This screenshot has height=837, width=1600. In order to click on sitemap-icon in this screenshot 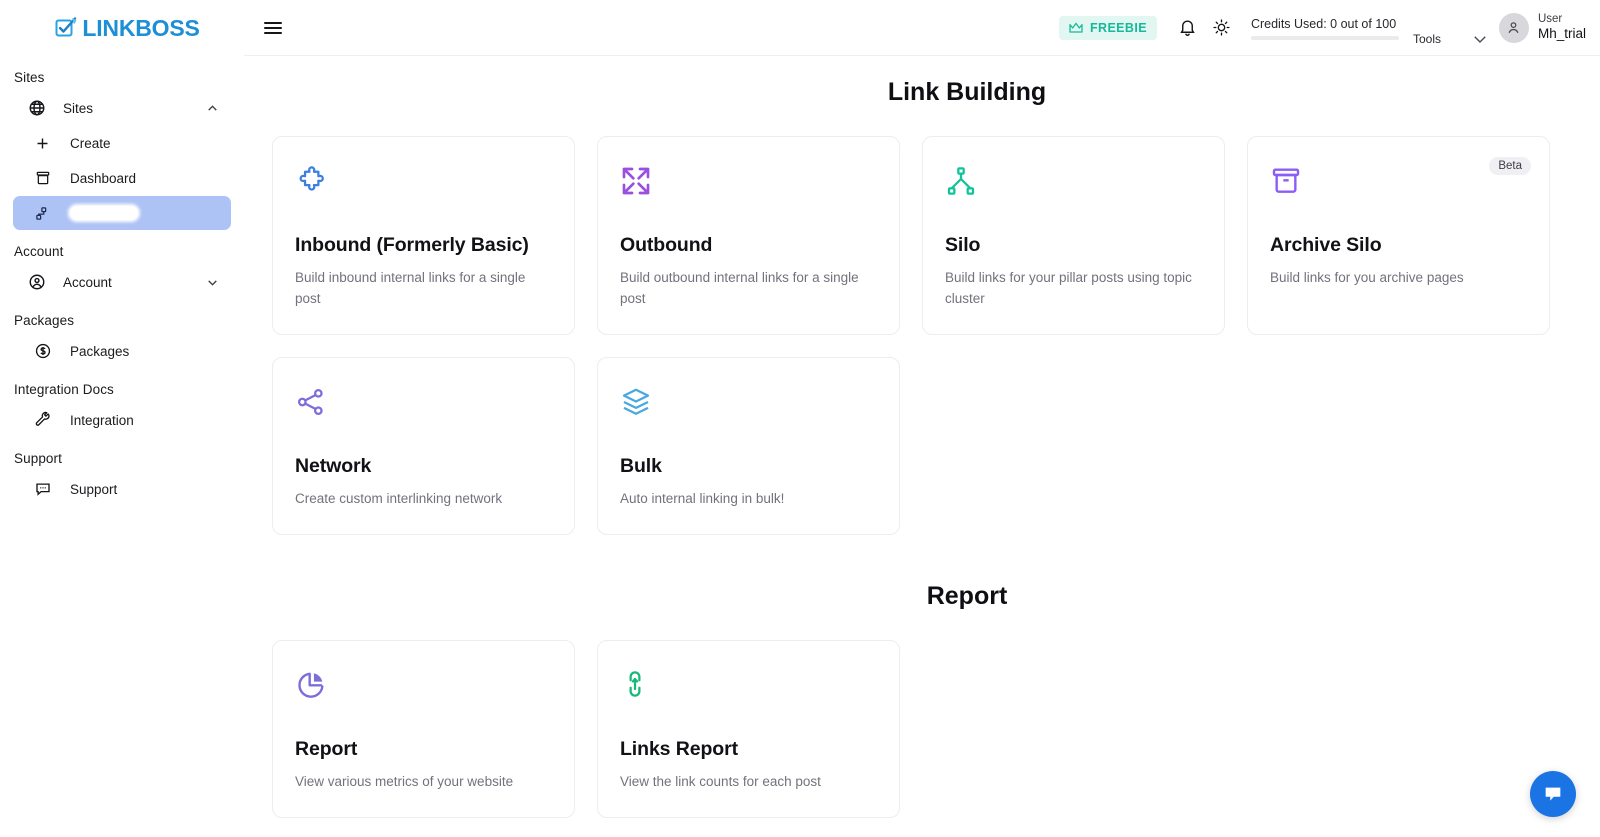, I will do `click(42, 213)`.